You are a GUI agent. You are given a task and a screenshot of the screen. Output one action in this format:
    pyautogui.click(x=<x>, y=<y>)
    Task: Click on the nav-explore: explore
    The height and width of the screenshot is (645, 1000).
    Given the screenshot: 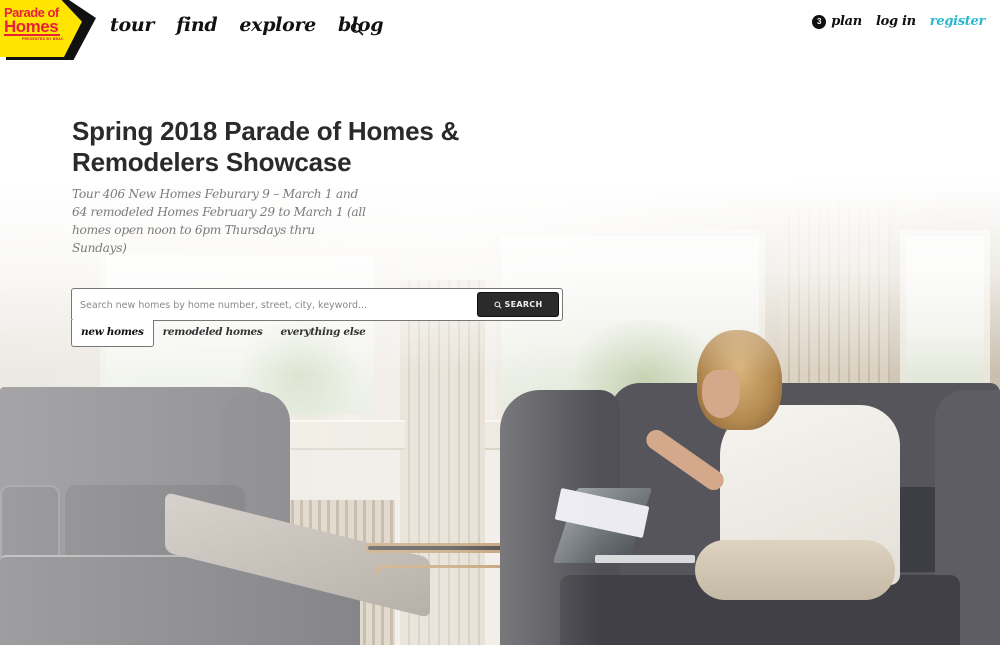 What is the action you would take?
    pyautogui.click(x=277, y=25)
    